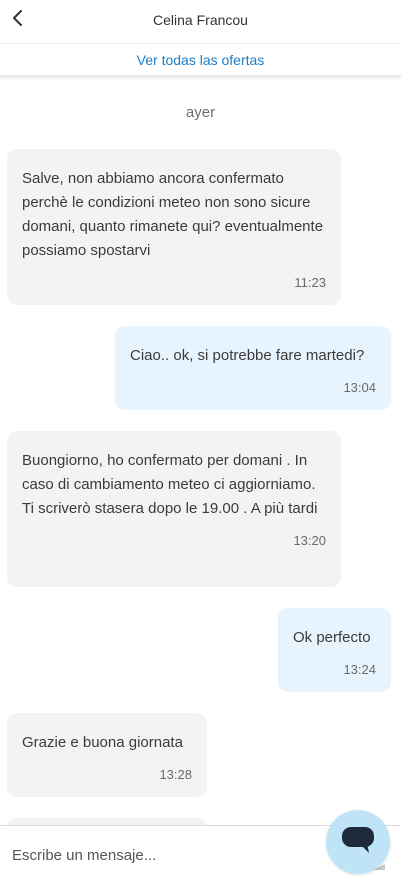 The image size is (401, 881). Describe the element at coordinates (334, 650) in the screenshot. I see `message-bubble-outgoing: Ok perfecto 13:24` at that location.